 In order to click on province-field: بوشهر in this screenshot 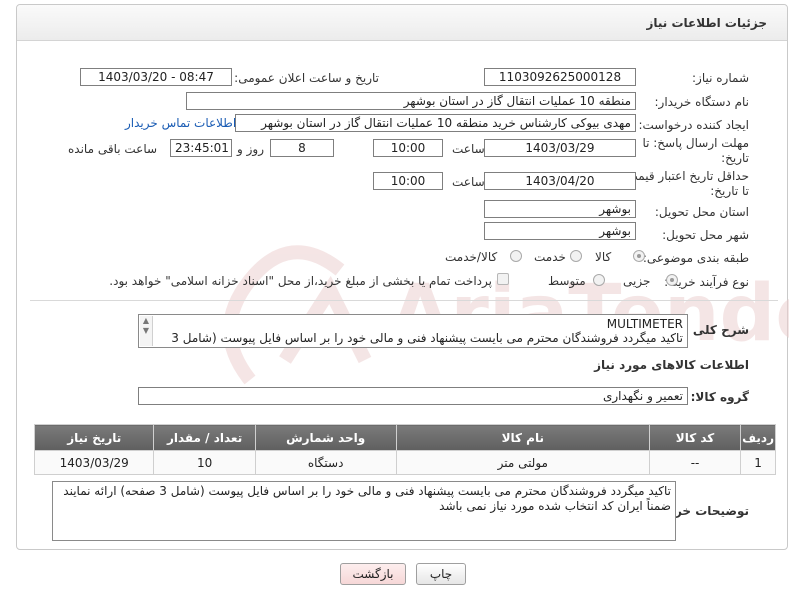, I will do `click(560, 209)`.